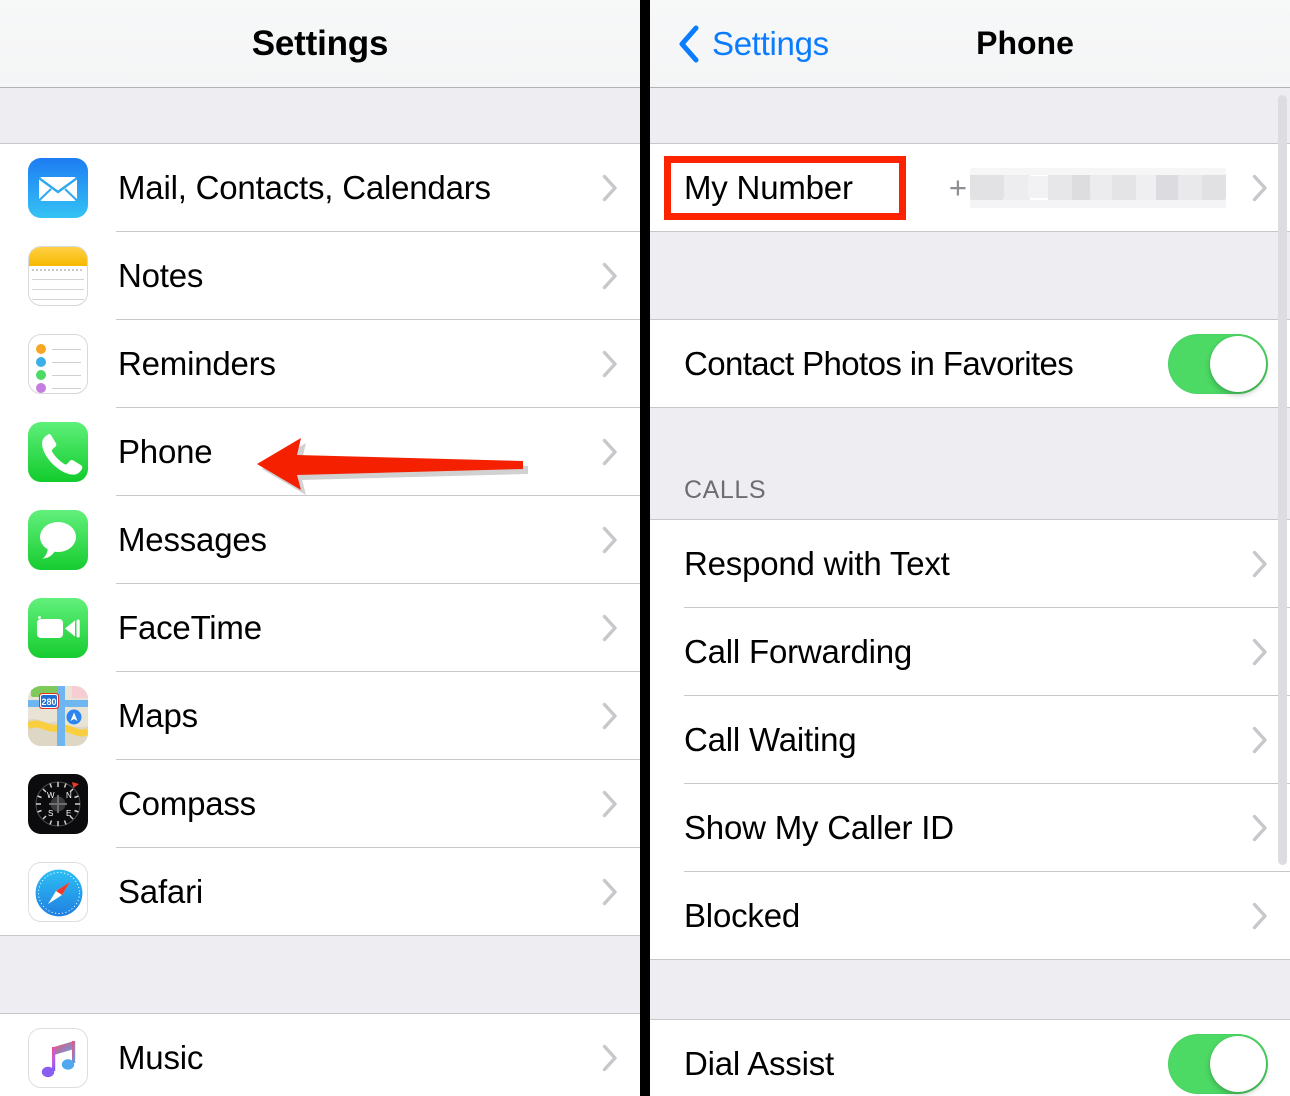 This screenshot has height=1096, width=1290. I want to click on messages-icon, so click(58, 540).